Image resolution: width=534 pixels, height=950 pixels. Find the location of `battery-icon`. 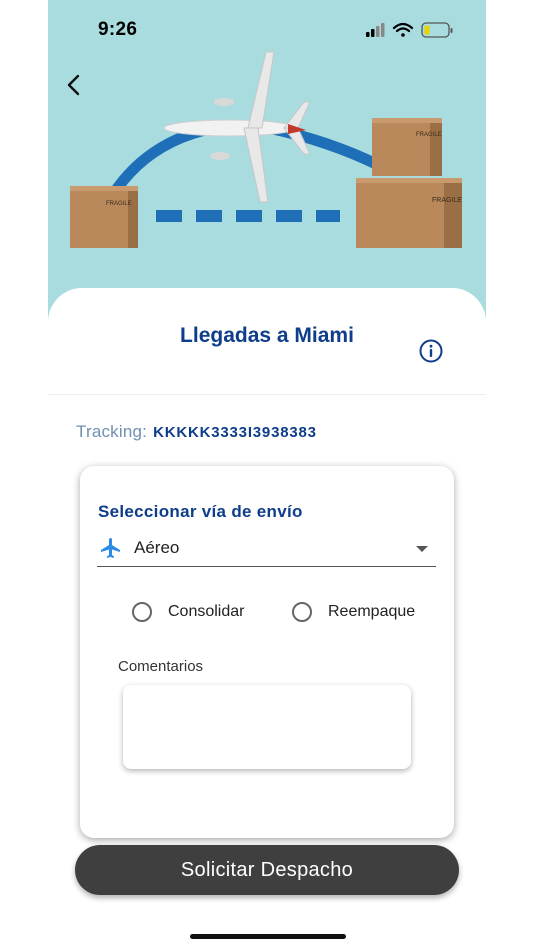

battery-icon is located at coordinates (437, 30).